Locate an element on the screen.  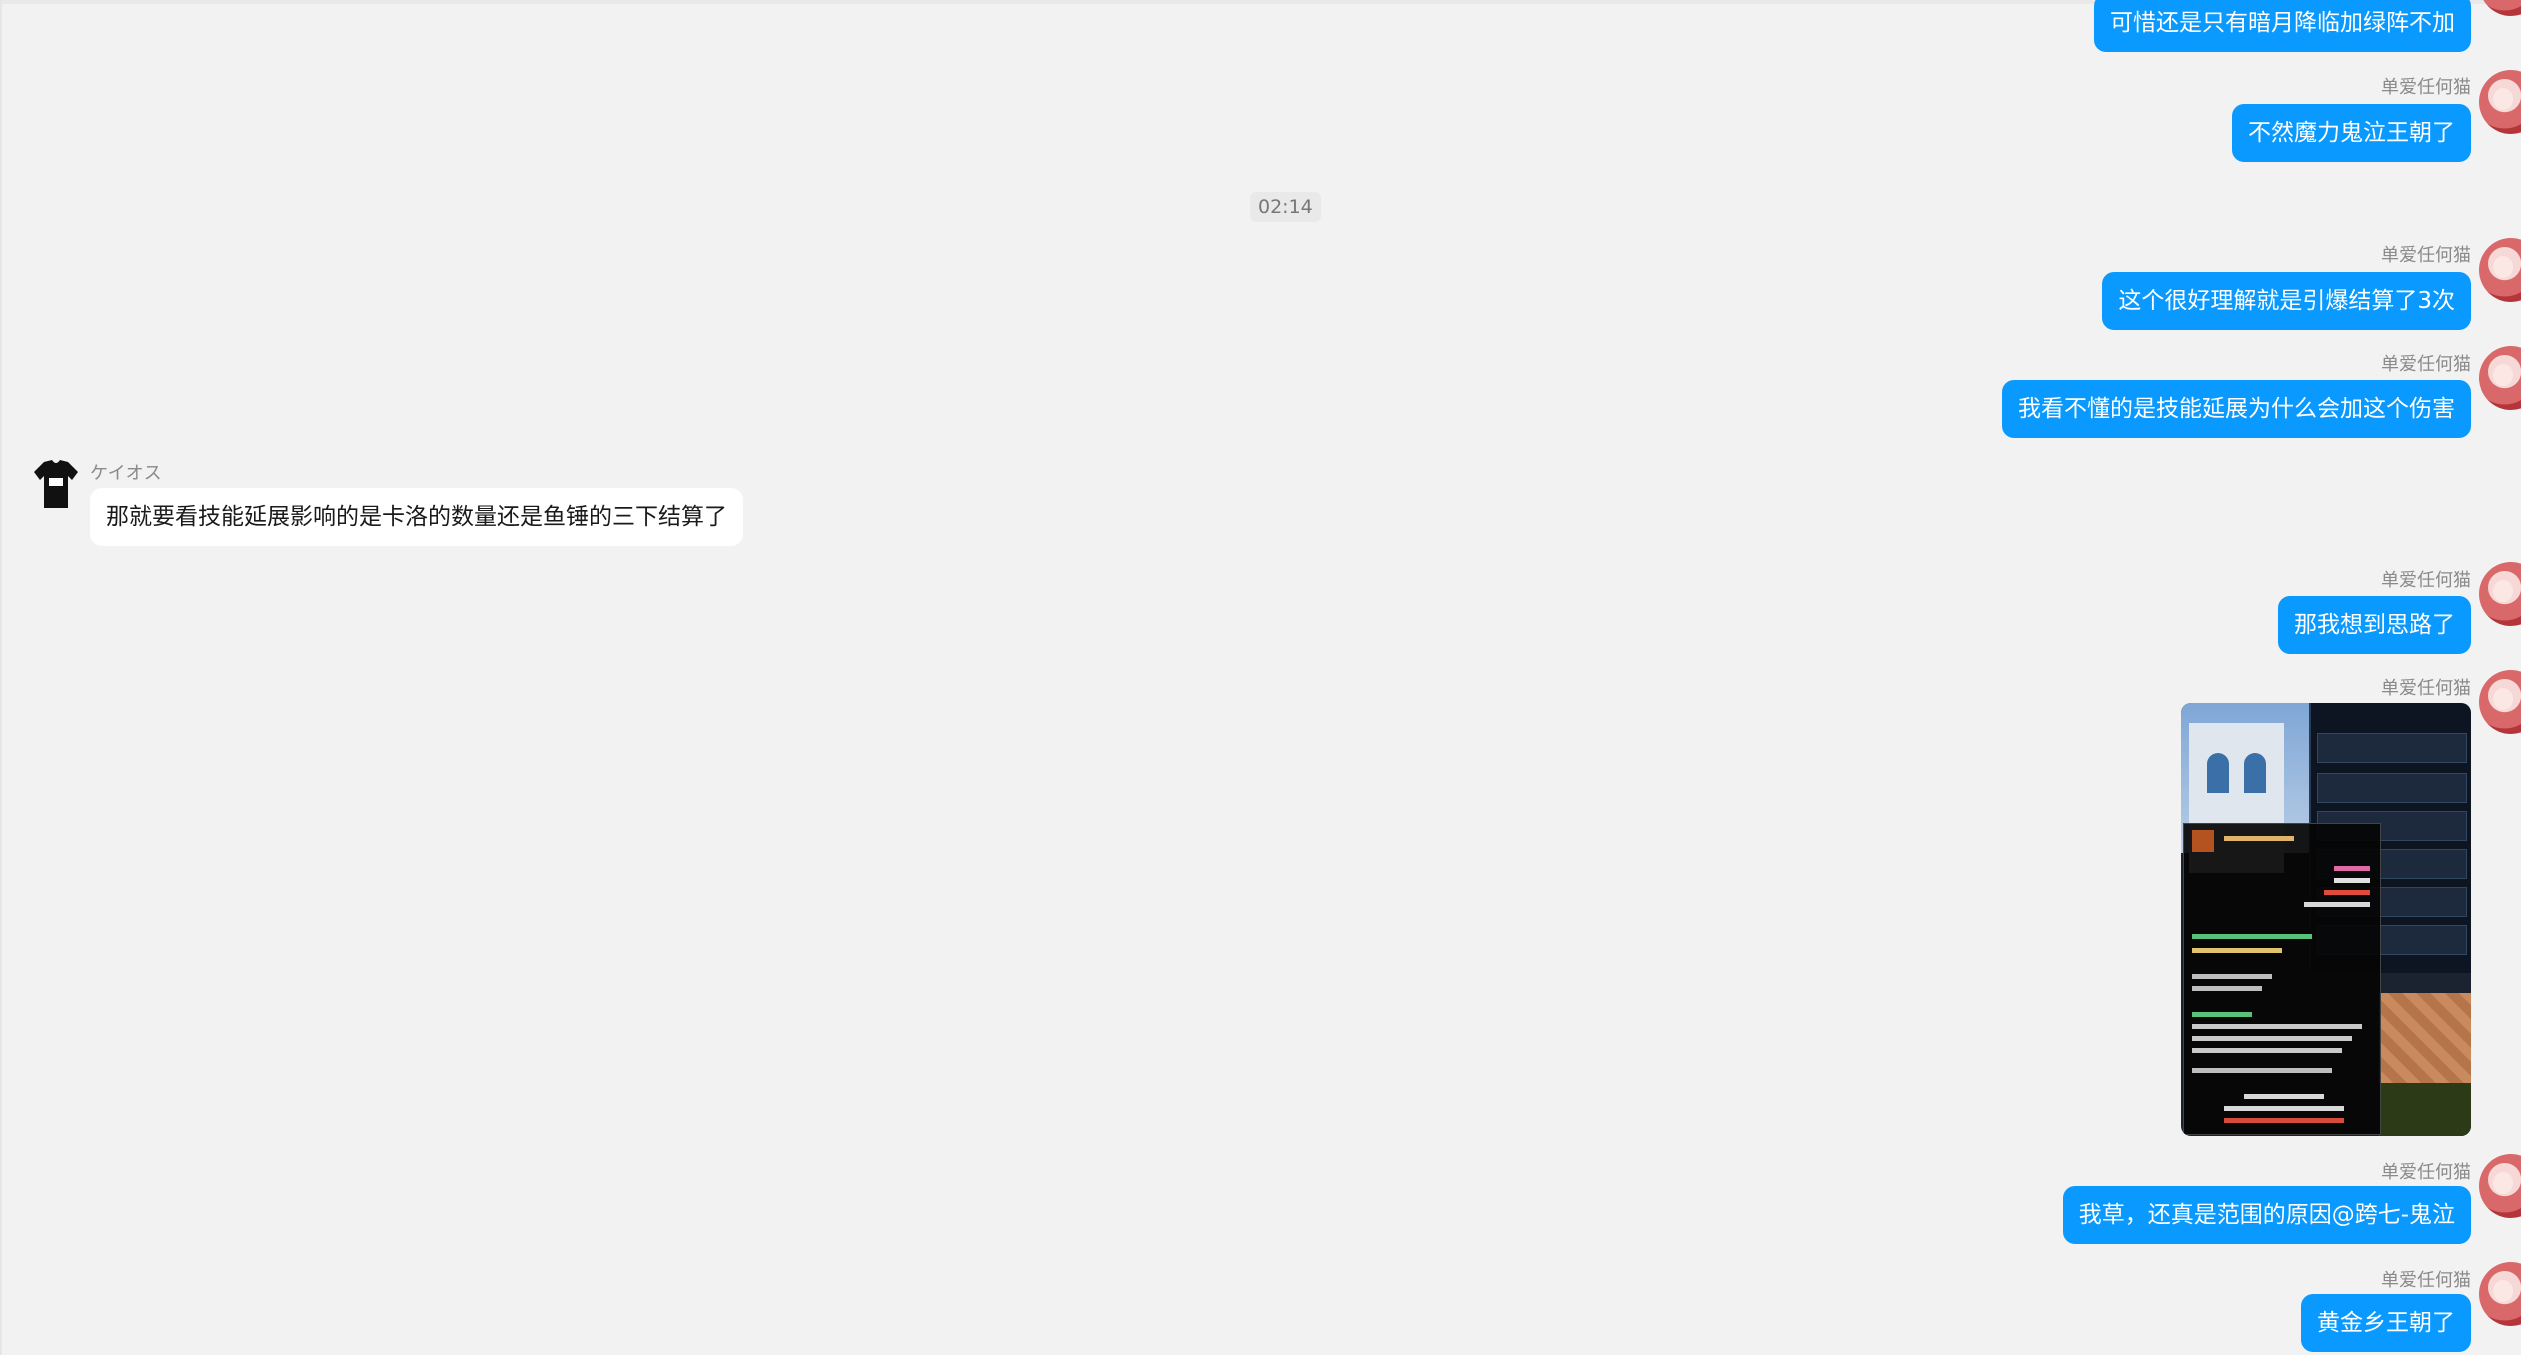
image-item-tooltip is located at coordinates (2282, 979).